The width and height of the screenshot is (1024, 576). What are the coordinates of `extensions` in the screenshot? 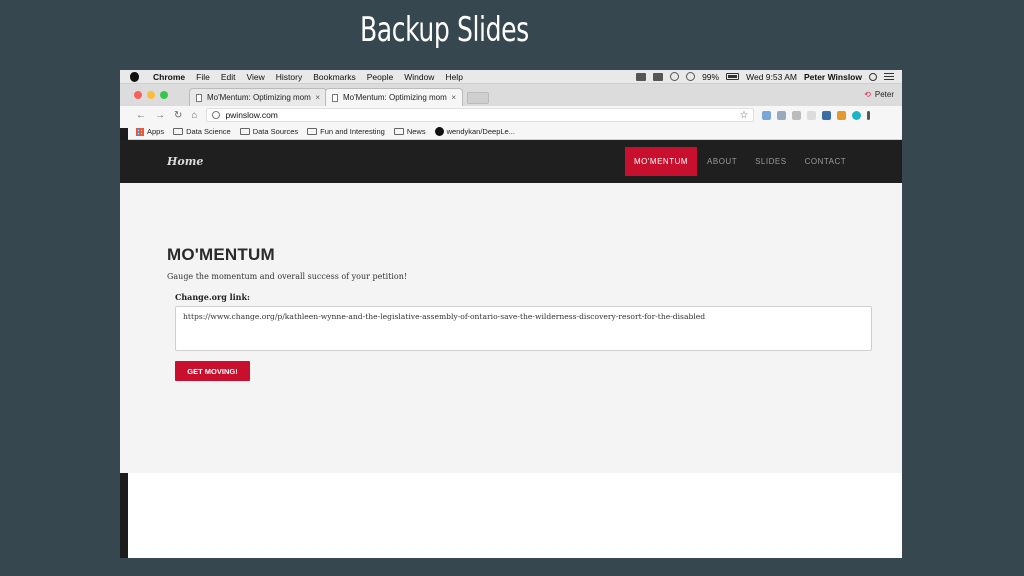 It's located at (819, 115).